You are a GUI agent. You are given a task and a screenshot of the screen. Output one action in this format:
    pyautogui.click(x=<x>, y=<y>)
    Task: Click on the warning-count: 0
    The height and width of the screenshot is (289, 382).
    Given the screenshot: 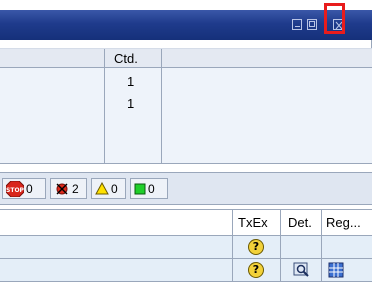 What is the action you would take?
    pyautogui.click(x=114, y=188)
    